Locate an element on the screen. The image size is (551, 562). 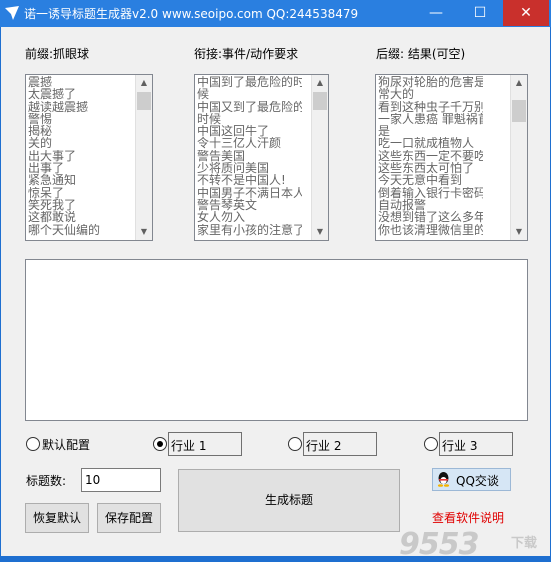
default-config-radio is located at coordinates (33, 444).